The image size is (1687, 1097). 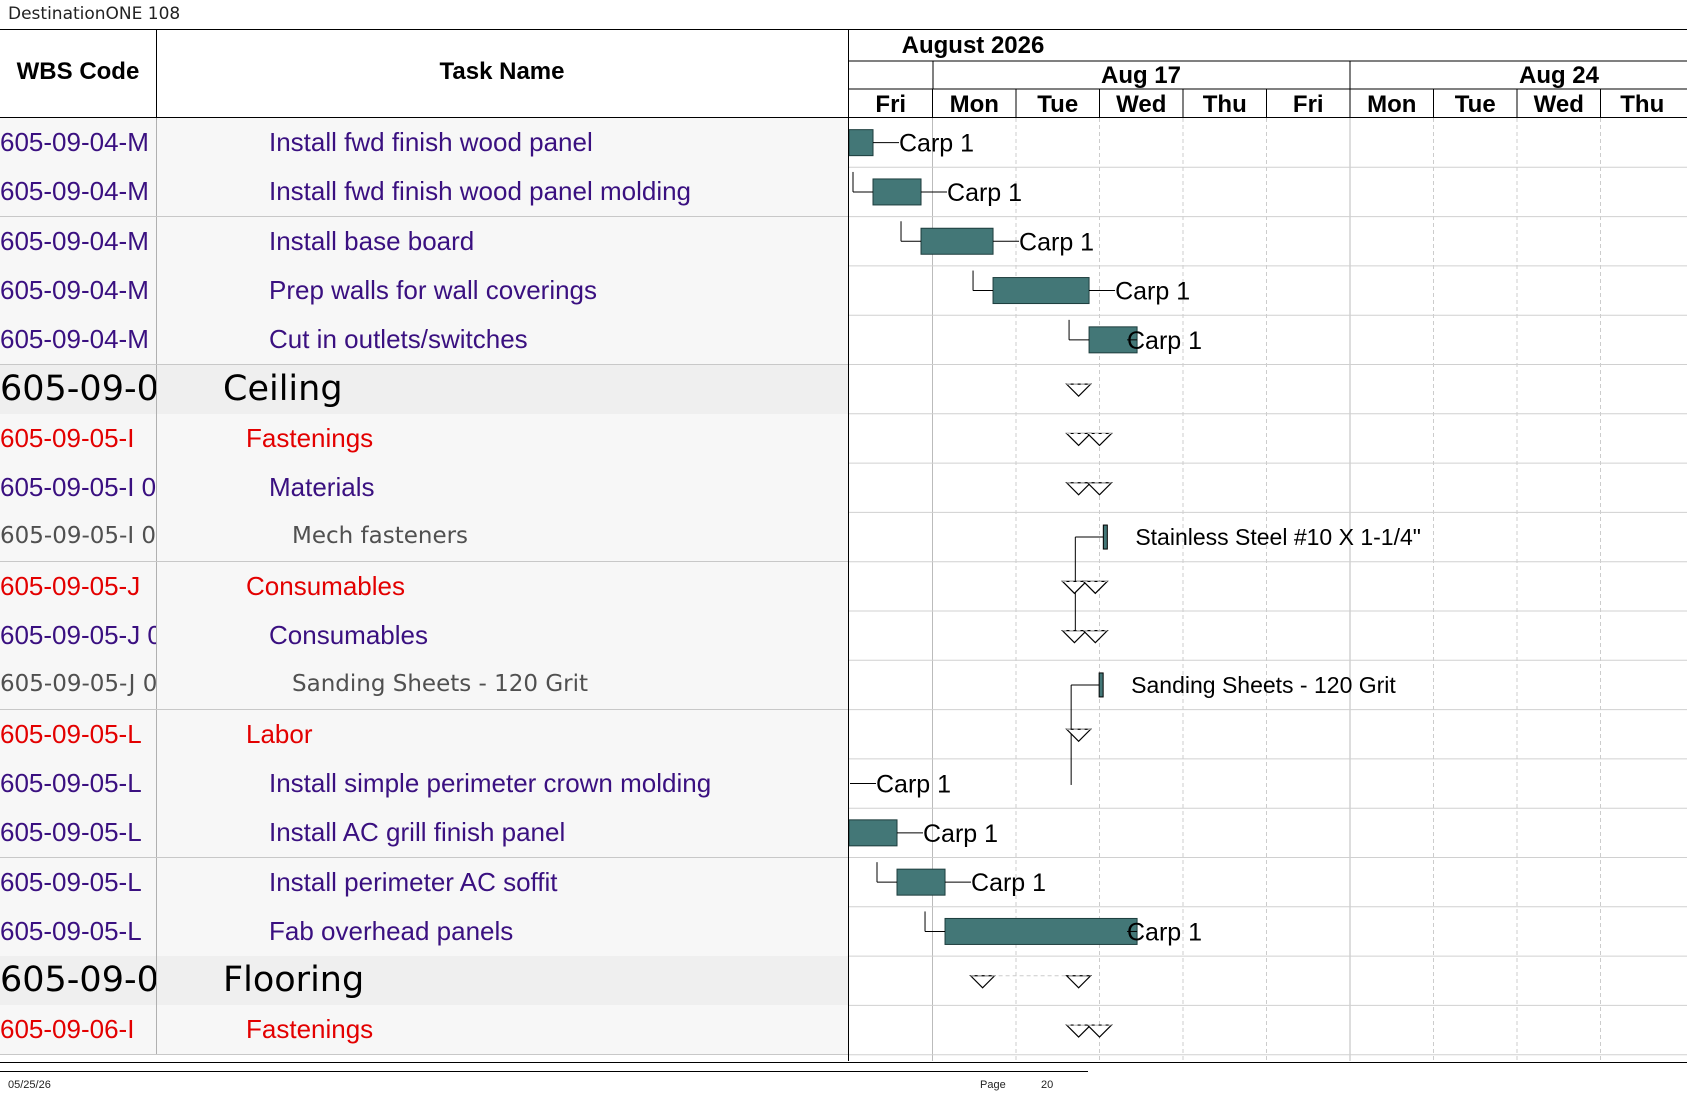 I want to click on table-row: 605-09-04-M Prep walls for wall coverings, so click(x=424, y=290).